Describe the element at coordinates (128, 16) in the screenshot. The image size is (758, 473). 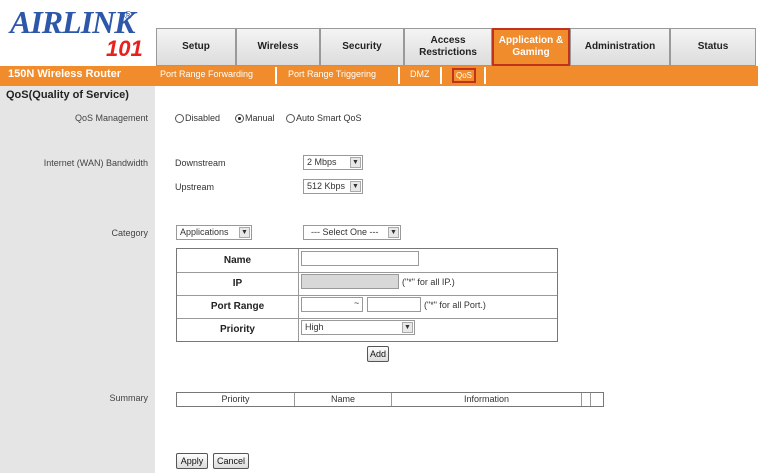
I see `logo-registered-mark: ®` at that location.